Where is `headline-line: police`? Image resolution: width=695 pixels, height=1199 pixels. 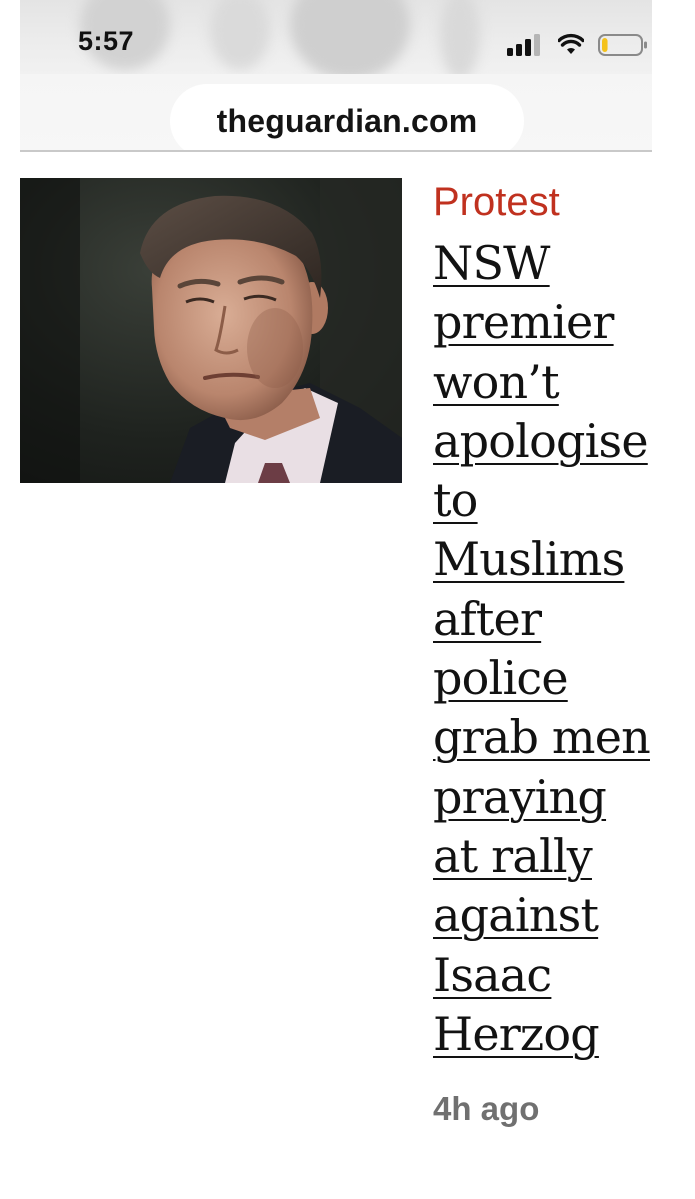
headline-line: police is located at coordinates (558, 678).